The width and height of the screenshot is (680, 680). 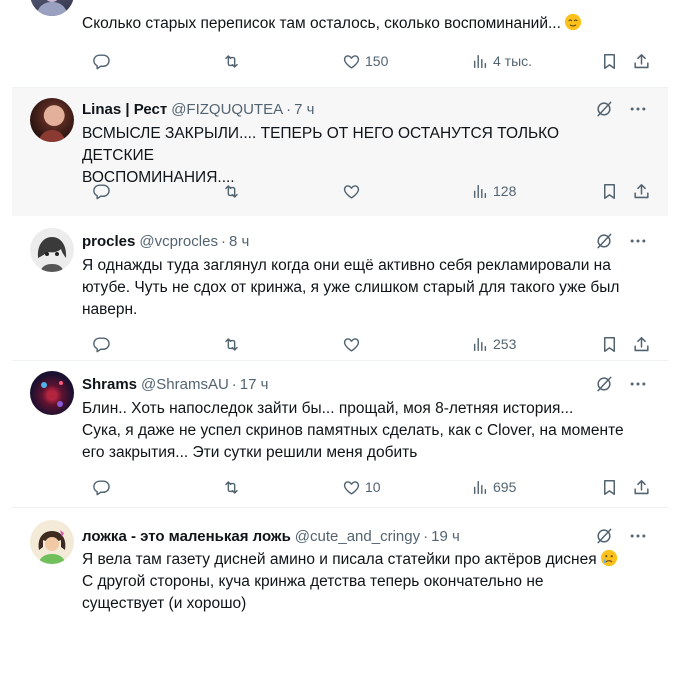 What do you see at coordinates (372, 344) in the screenshot?
I see `tweet-actions: 253` at bounding box center [372, 344].